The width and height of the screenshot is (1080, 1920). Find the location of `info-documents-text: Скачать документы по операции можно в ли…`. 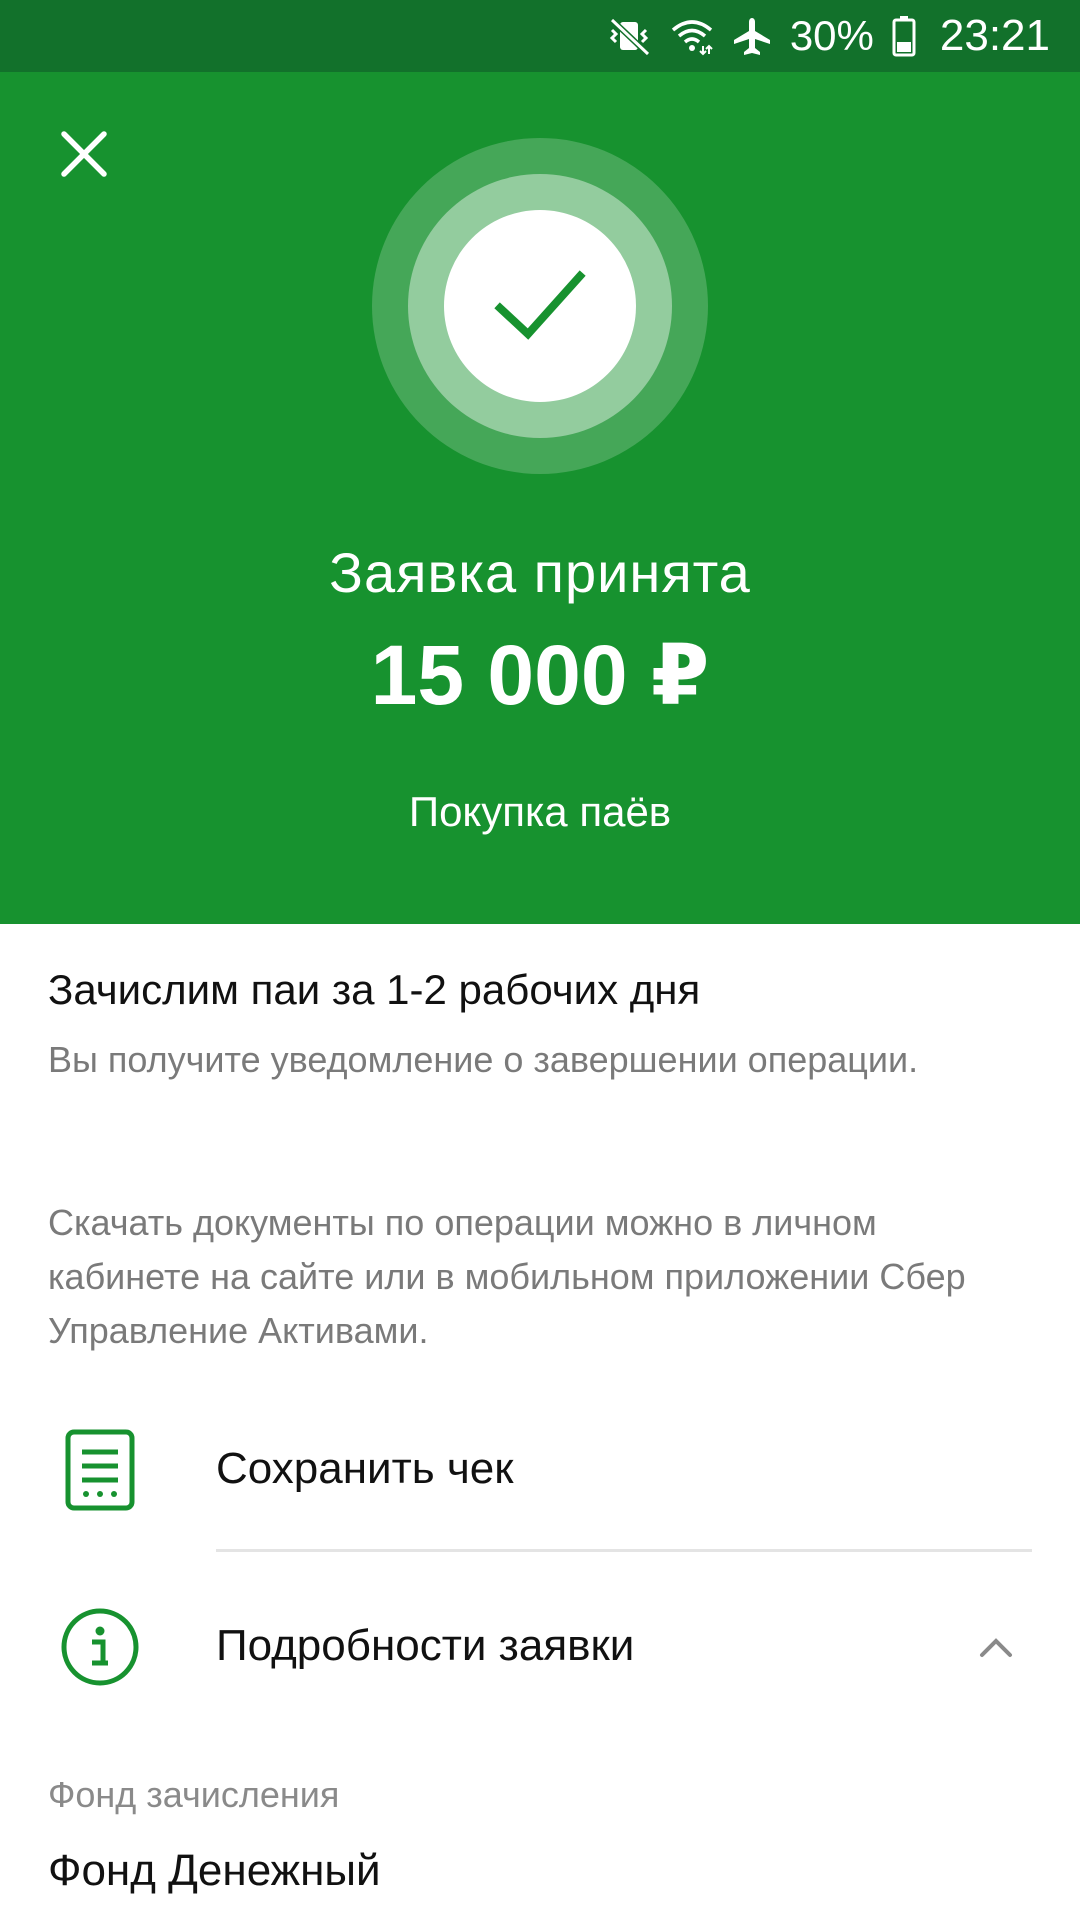

info-documents-text: Скачать документы по операции можно в ли… is located at coordinates (507, 1276).